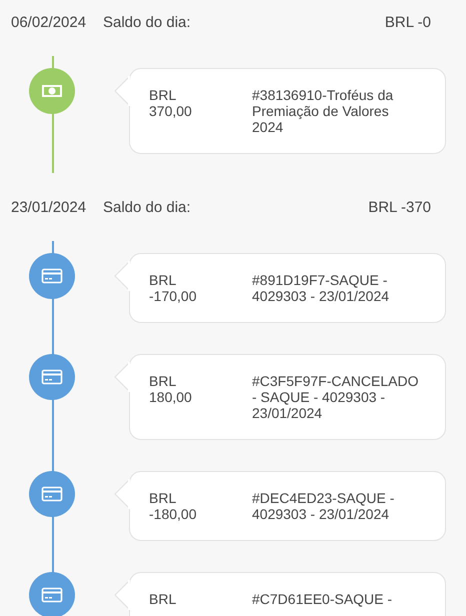  What do you see at coordinates (162, 599) in the screenshot?
I see `transaction-amount: BRL` at bounding box center [162, 599].